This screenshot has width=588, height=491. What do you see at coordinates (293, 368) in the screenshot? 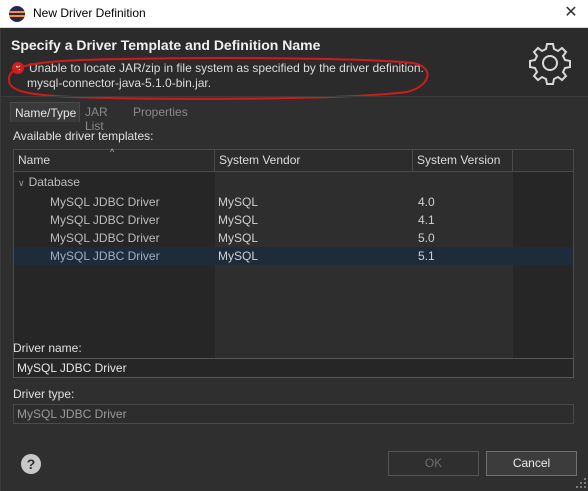
I see `driver-name-input` at bounding box center [293, 368].